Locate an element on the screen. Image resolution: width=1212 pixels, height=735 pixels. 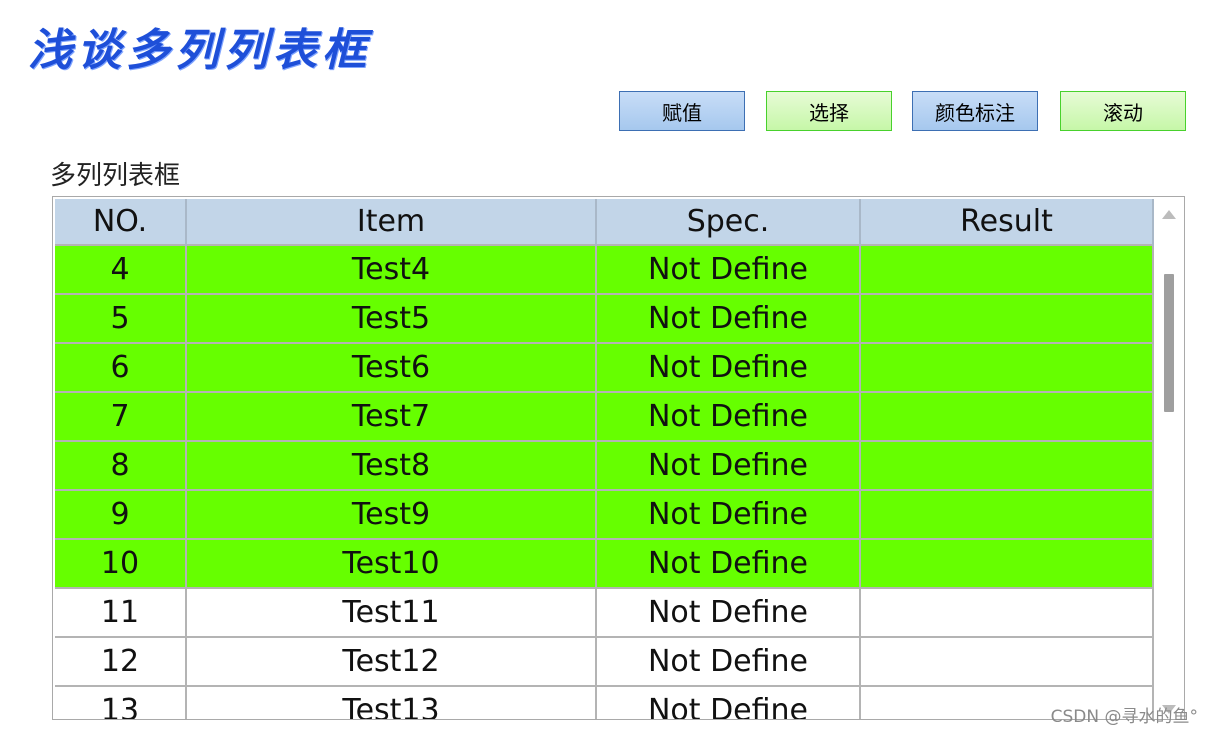
table-row: 6 Test6 Not Define is located at coordinates (604, 367).